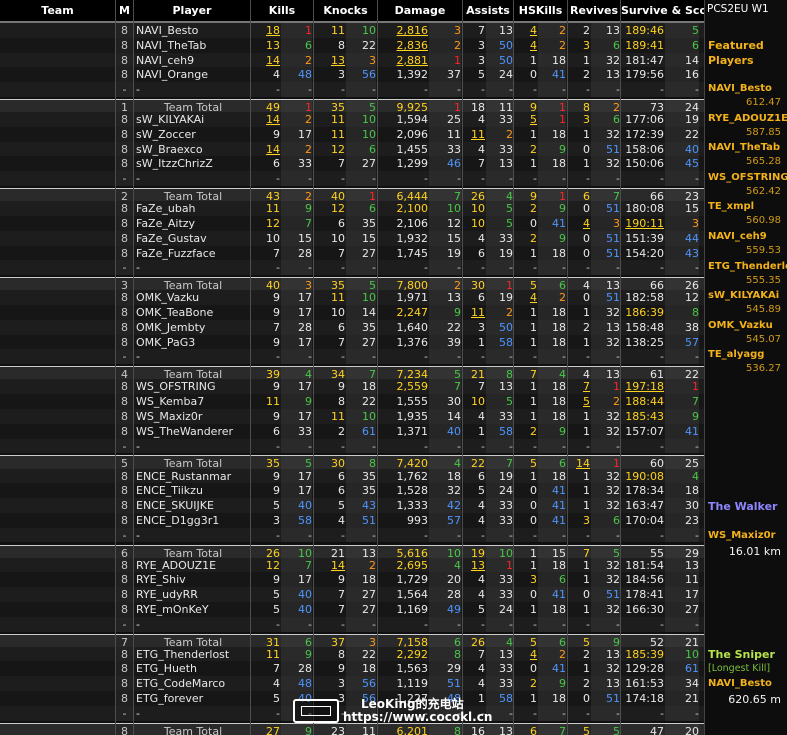 This screenshot has width=787, height=735. What do you see at coordinates (361, 669) in the screenshot?
I see `cell-knr: 18` at bounding box center [361, 669].